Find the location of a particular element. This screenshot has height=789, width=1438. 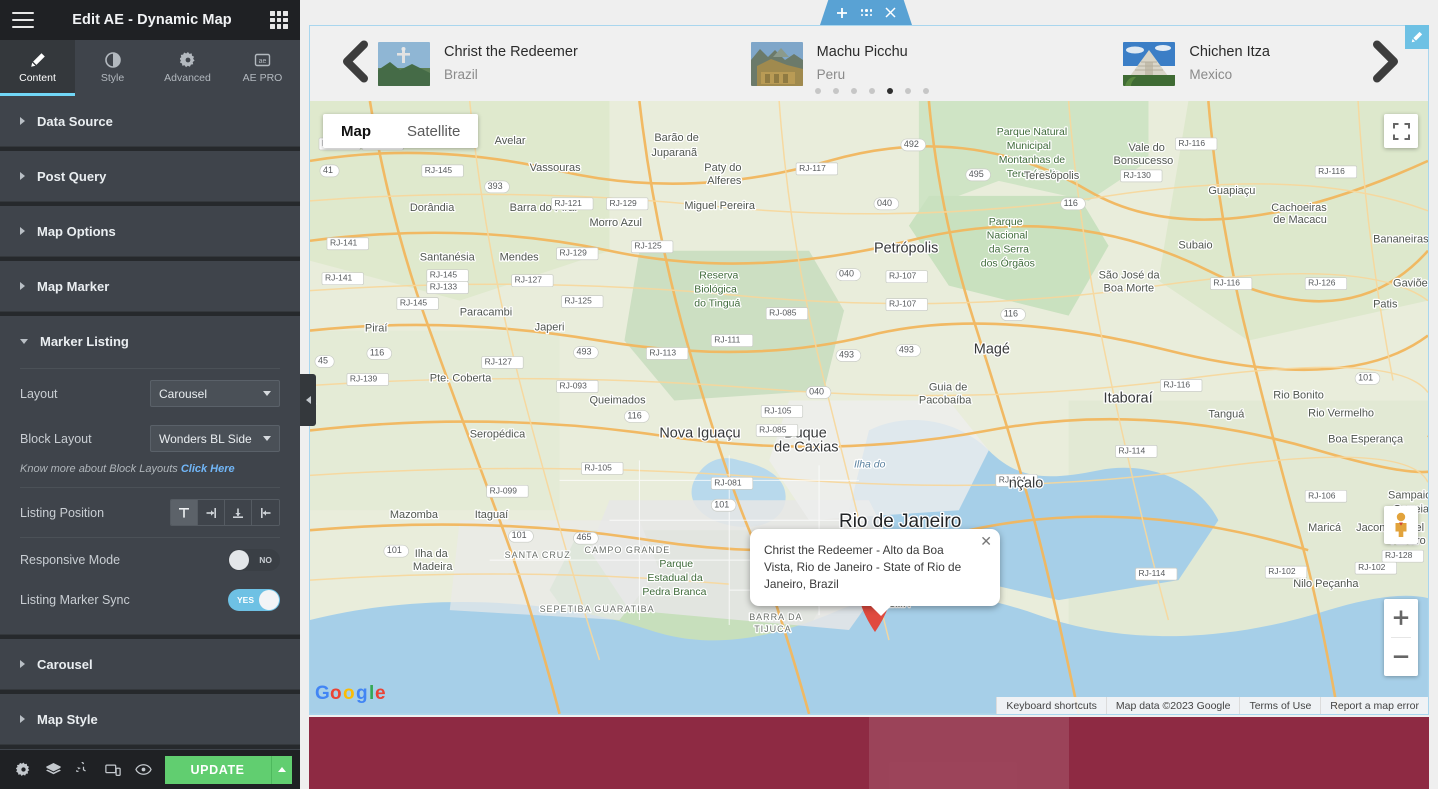

tab-style-label: Style is located at coordinates (112, 78).